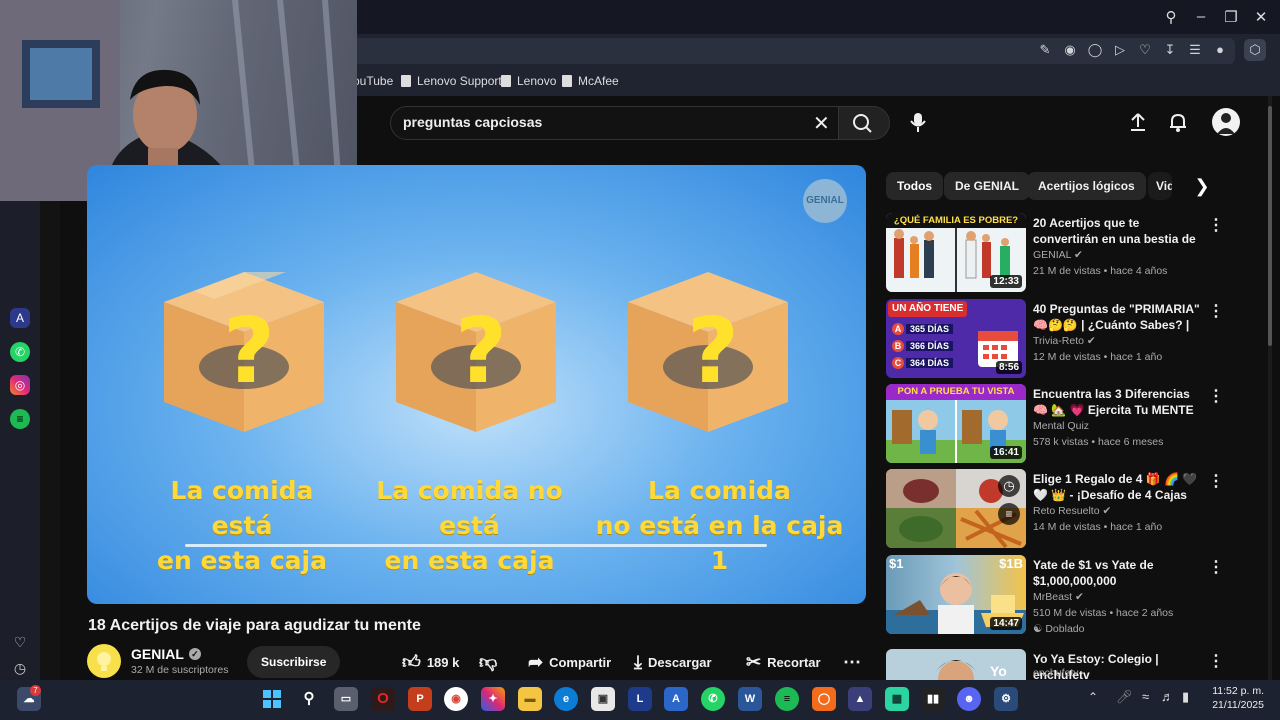  I want to click on shield-icon: ◯, so click(1095, 50).